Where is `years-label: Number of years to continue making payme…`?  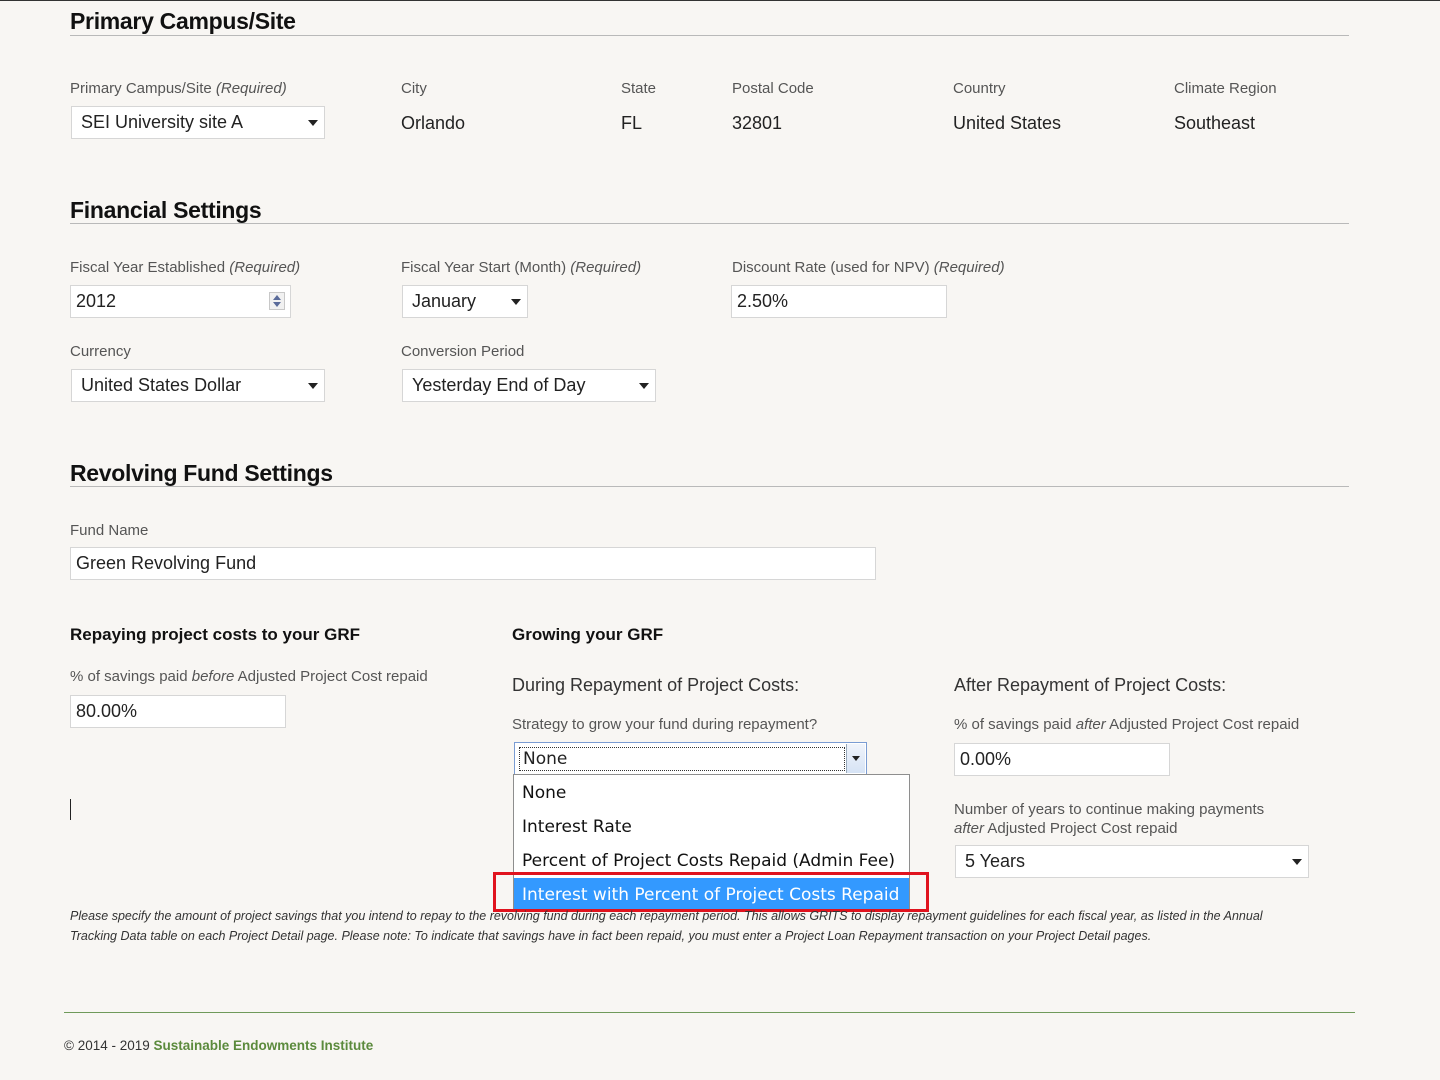
years-label: Number of years to continue making payme… is located at coordinates (1109, 819).